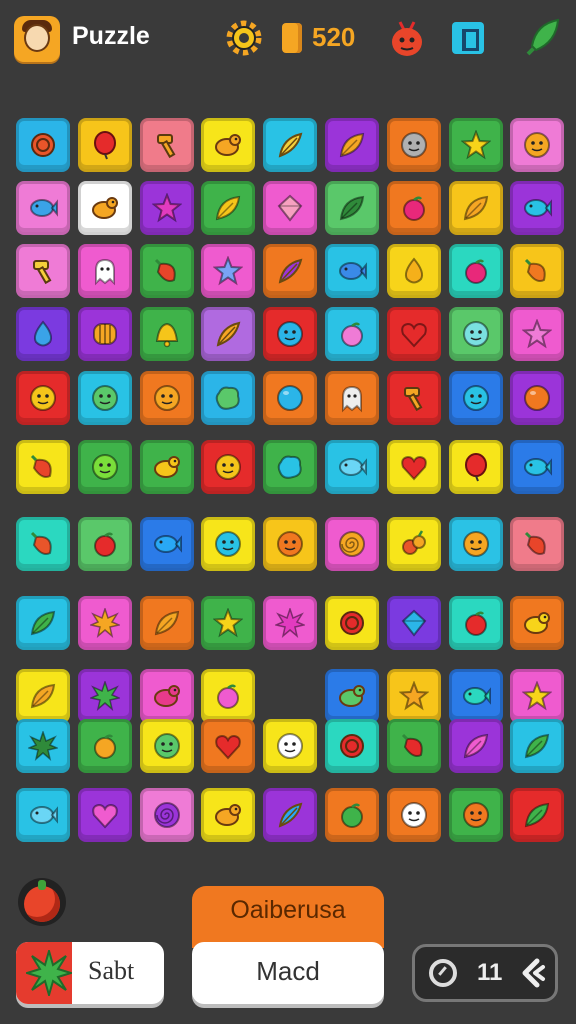 This screenshot has width=576, height=1024. What do you see at coordinates (42, 902) in the screenshot?
I see `bomb-icon` at bounding box center [42, 902].